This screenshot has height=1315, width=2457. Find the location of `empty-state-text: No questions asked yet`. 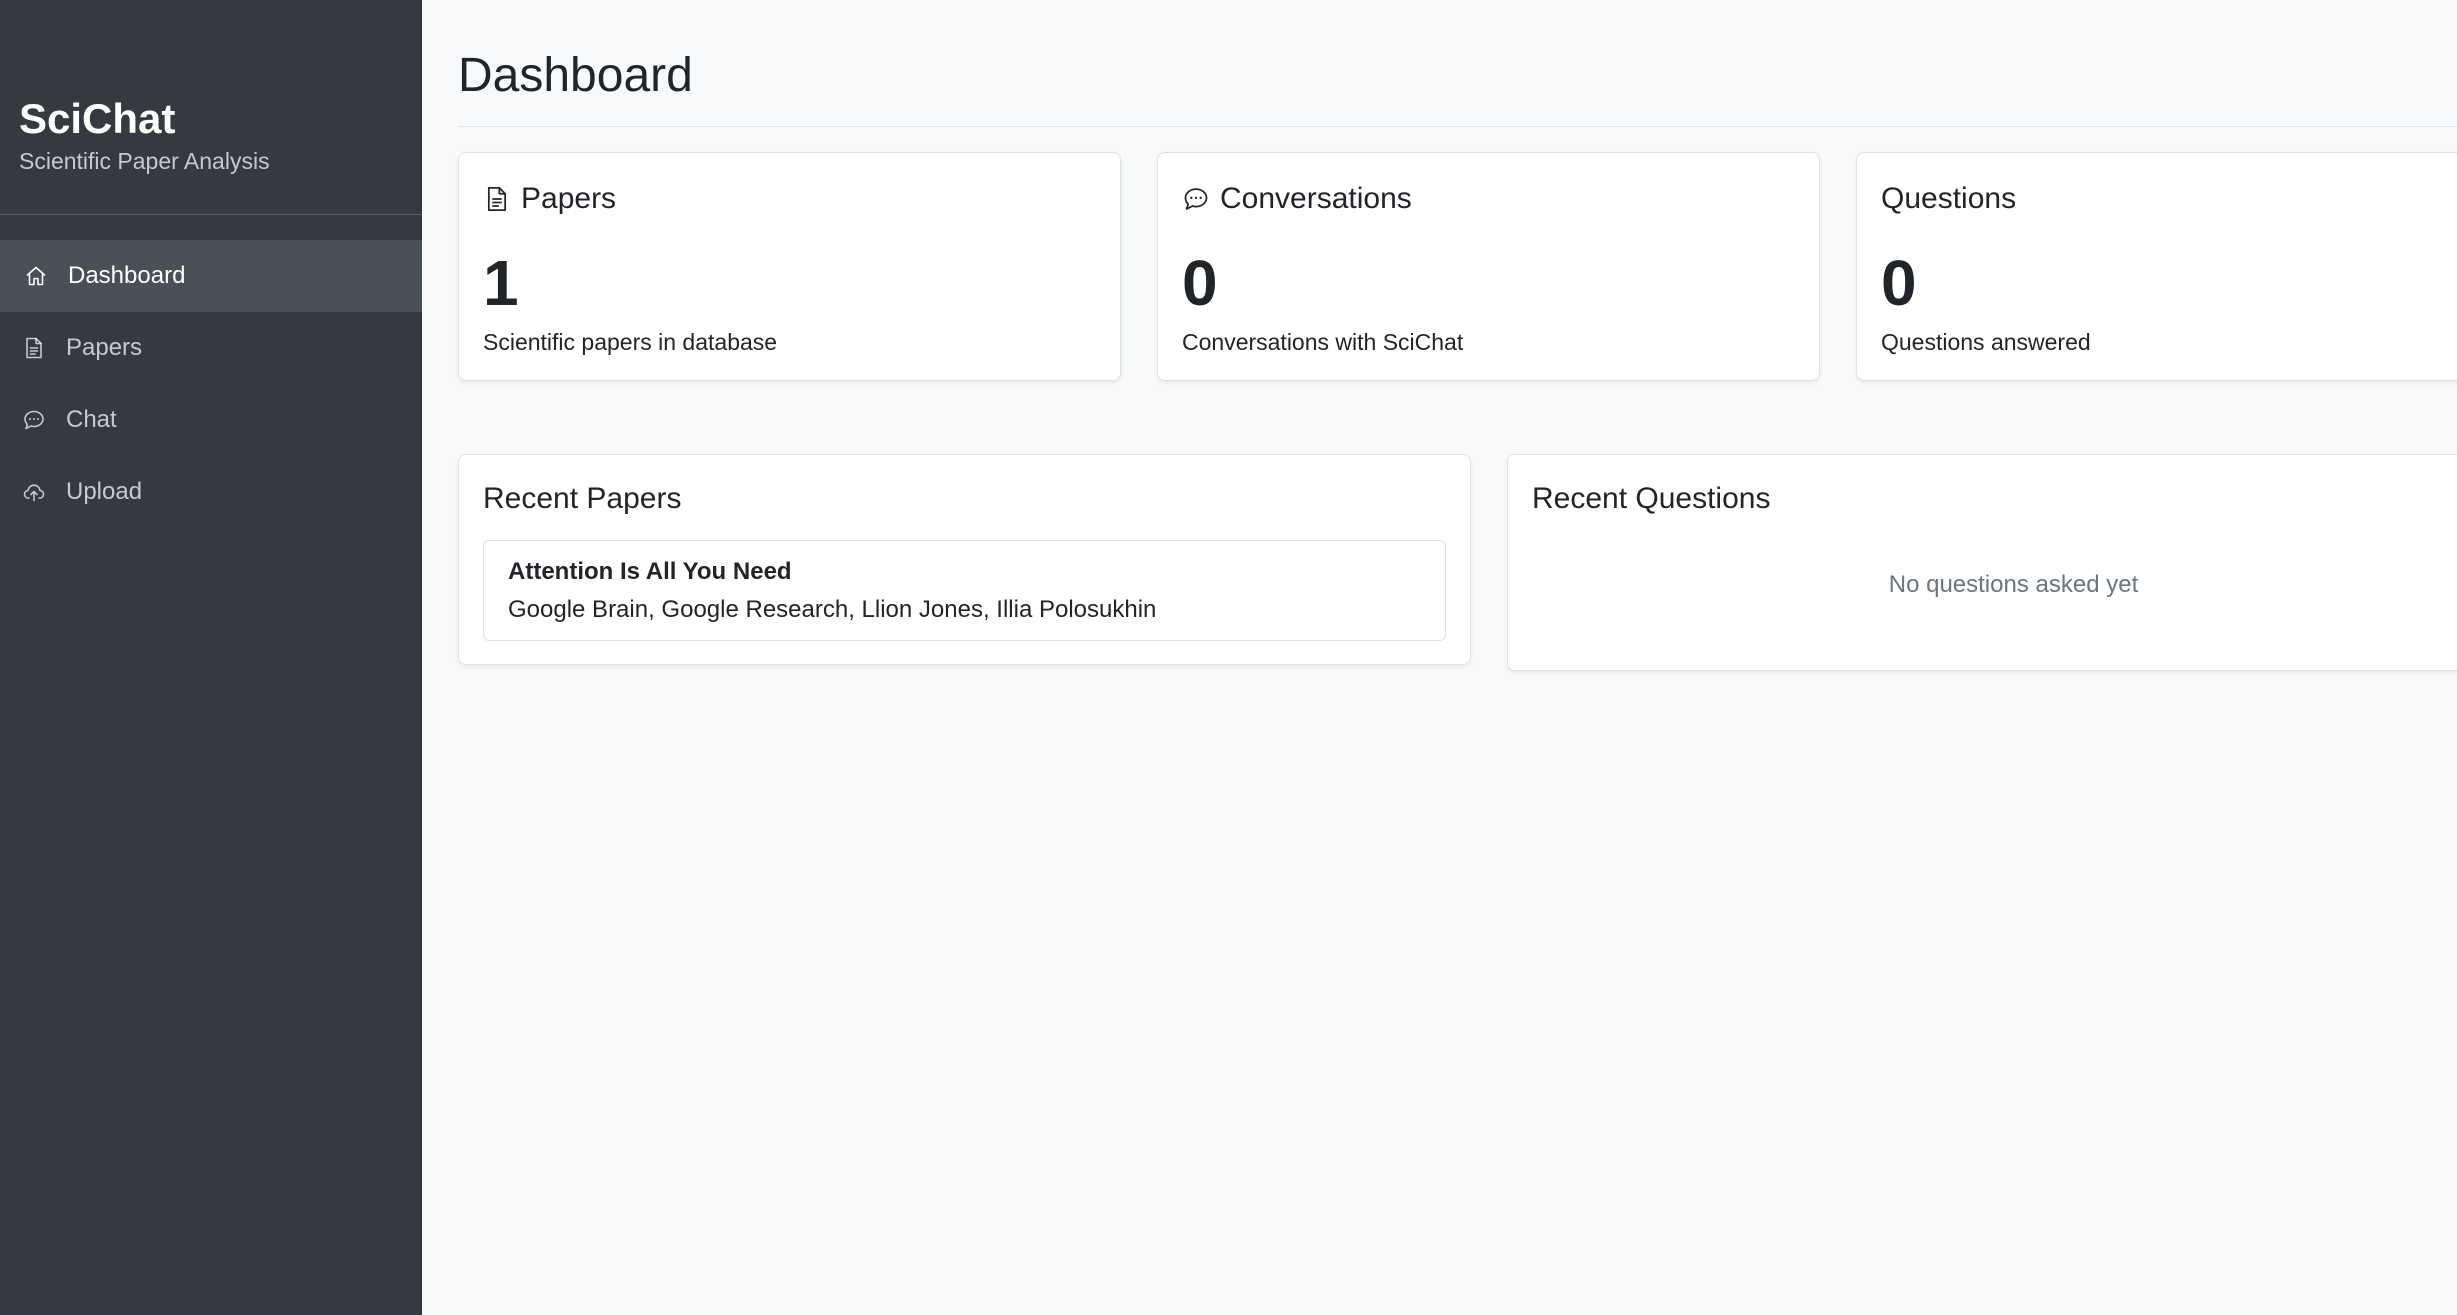

empty-state-text: No questions asked yet is located at coordinates (2013, 584).